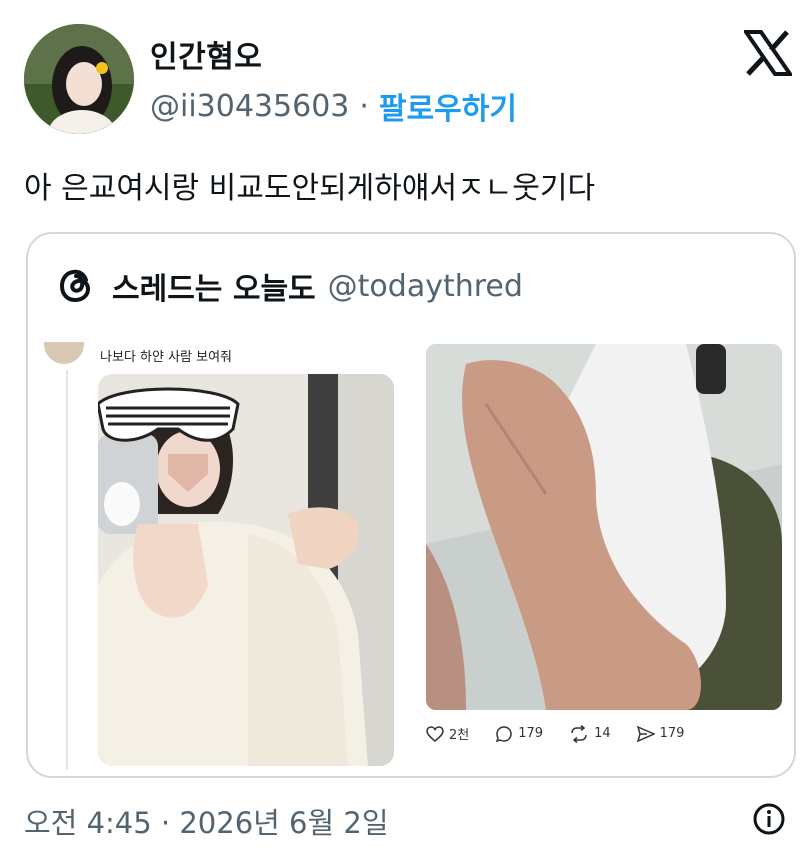 The image size is (800, 849). I want to click on x-logo-icon, so click(768, 53).